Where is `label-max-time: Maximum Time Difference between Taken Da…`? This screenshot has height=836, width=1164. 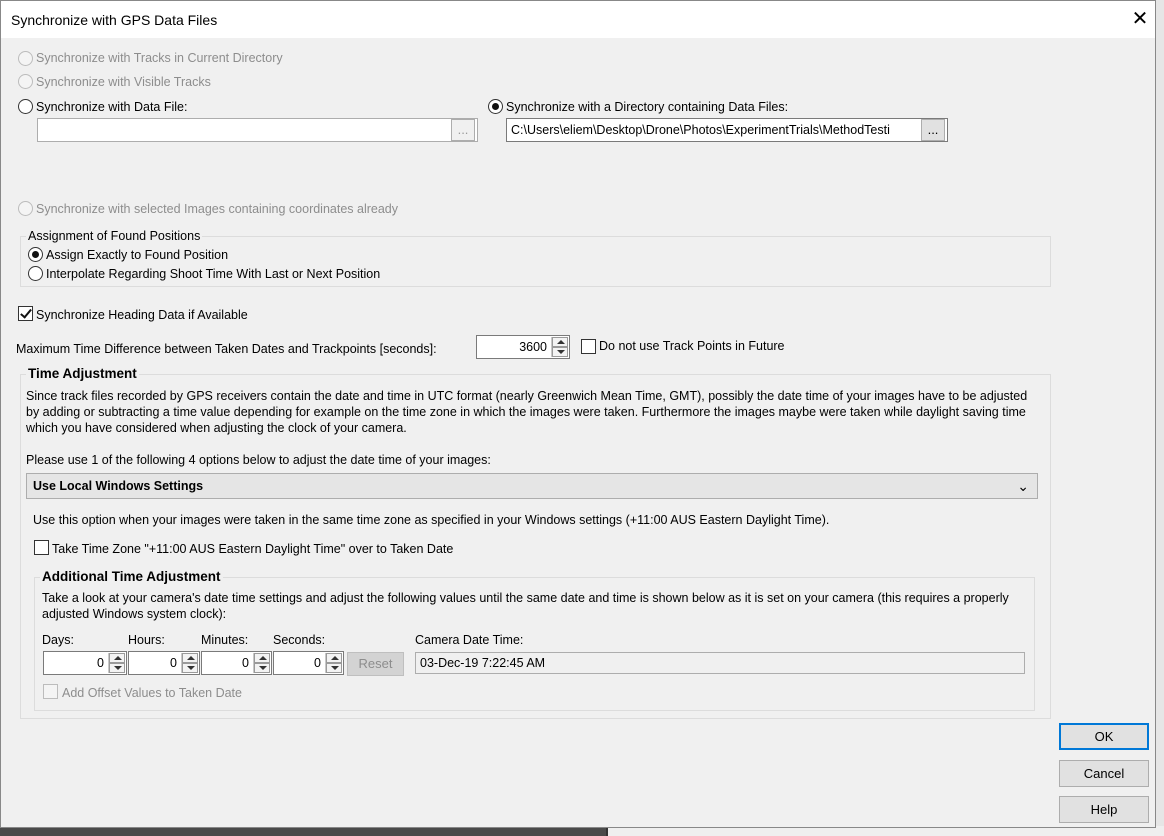 label-max-time: Maximum Time Difference between Taken Da… is located at coordinates (226, 349).